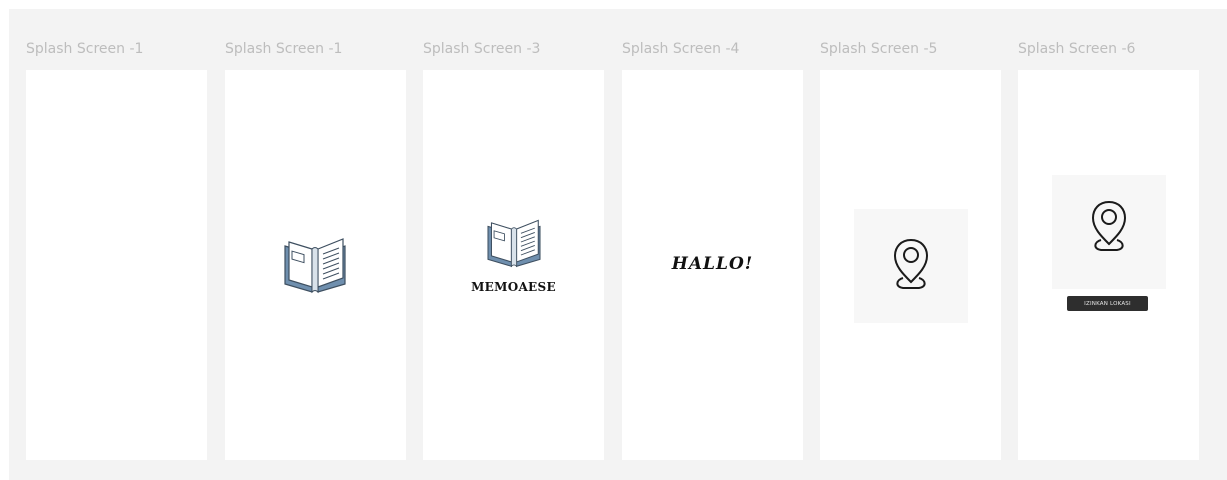  Describe the element at coordinates (1076, 49) in the screenshot. I see `frame-label-6: Splash Screen -6` at that location.